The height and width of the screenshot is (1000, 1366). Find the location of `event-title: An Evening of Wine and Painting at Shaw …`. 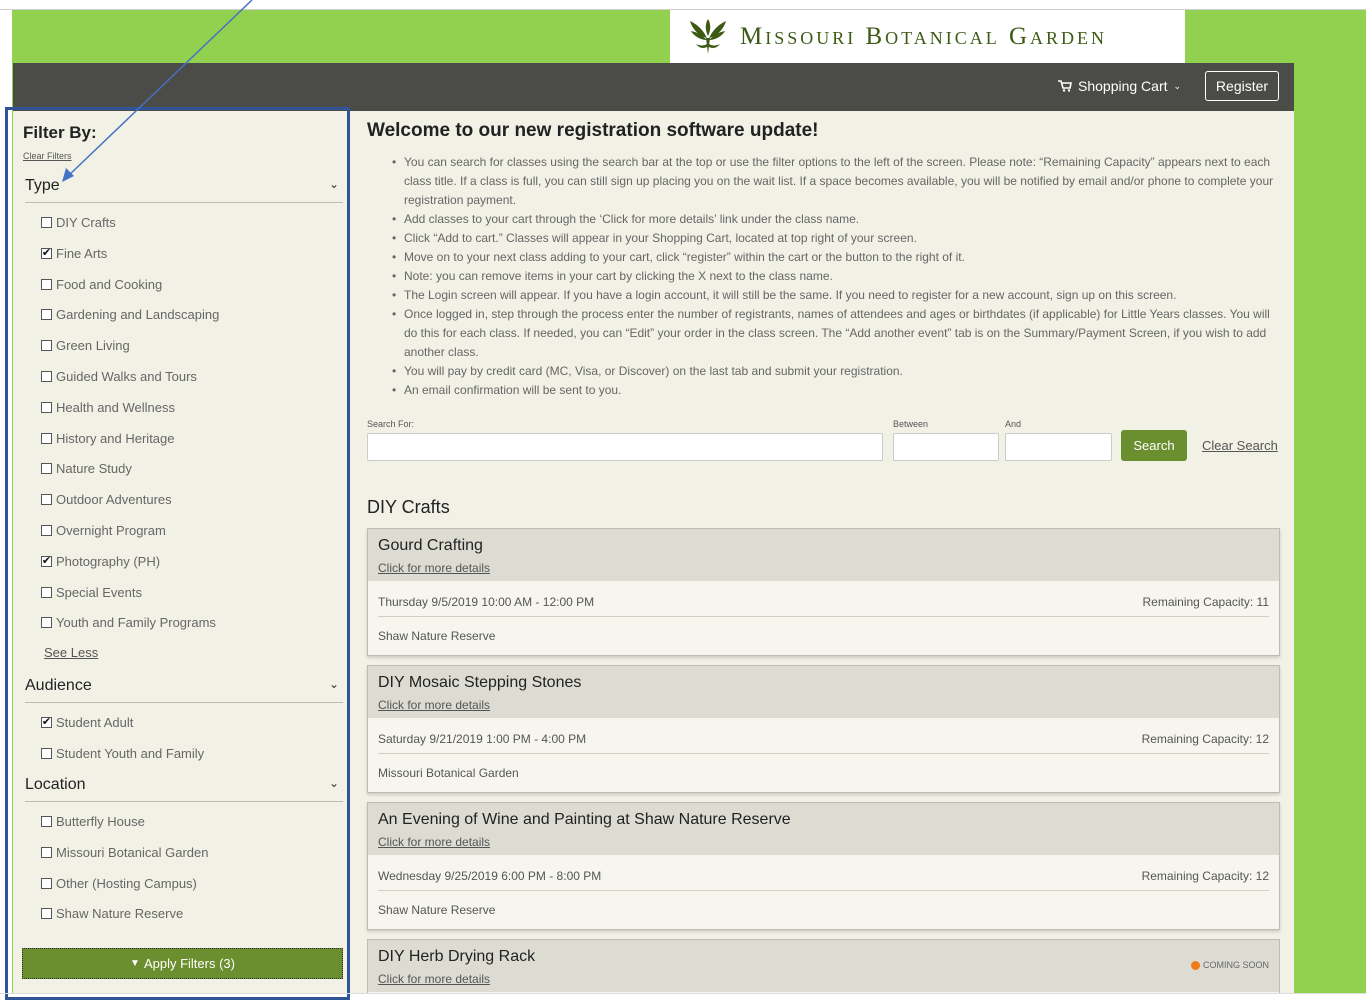

event-title: An Evening of Wine and Painting at Shaw … is located at coordinates (584, 819).